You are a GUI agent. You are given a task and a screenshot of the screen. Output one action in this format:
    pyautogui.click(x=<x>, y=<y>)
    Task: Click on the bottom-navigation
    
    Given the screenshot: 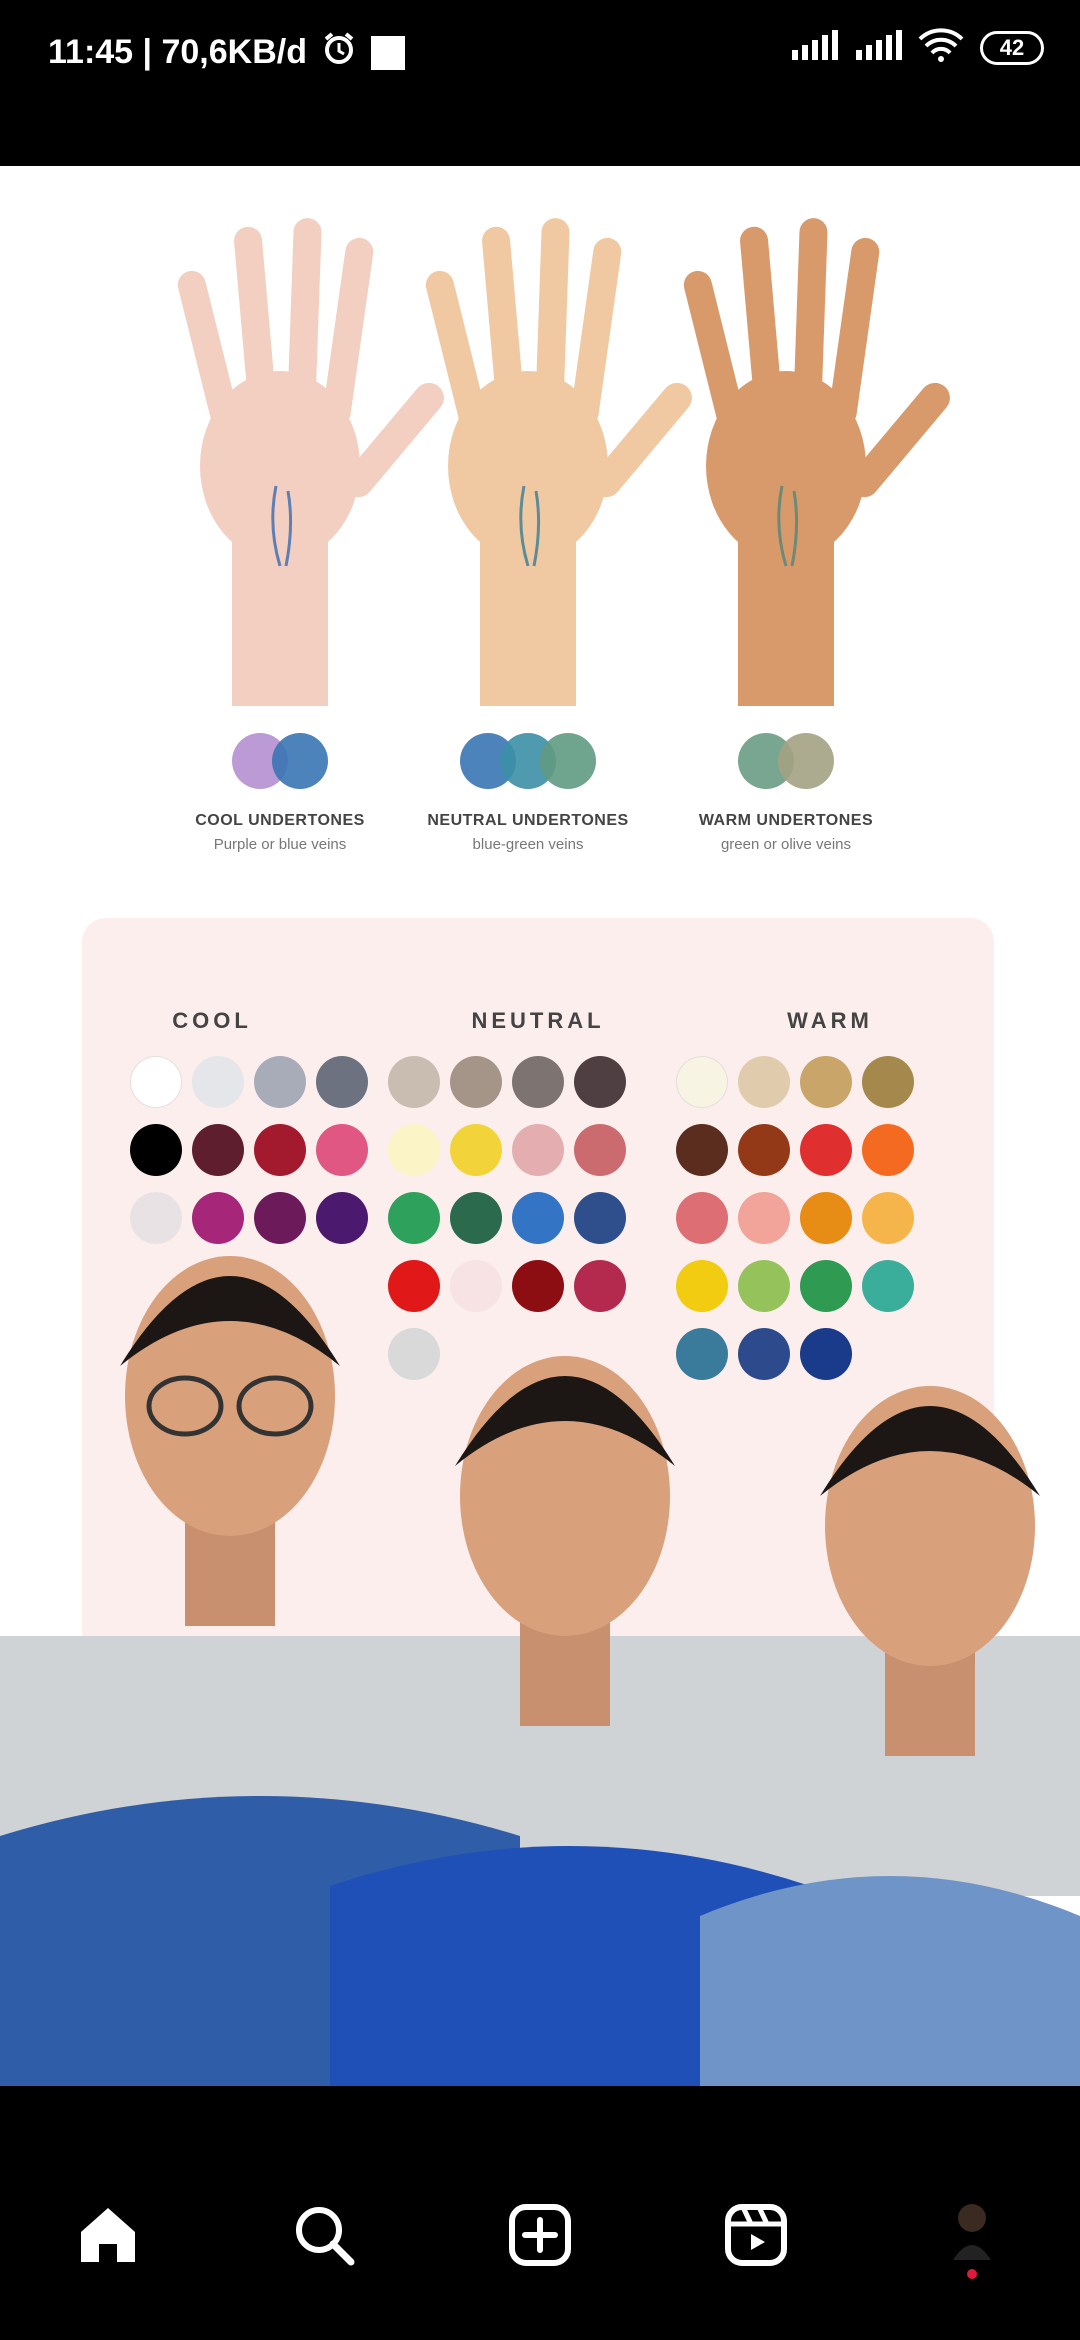 What is the action you would take?
    pyautogui.click(x=540, y=2213)
    